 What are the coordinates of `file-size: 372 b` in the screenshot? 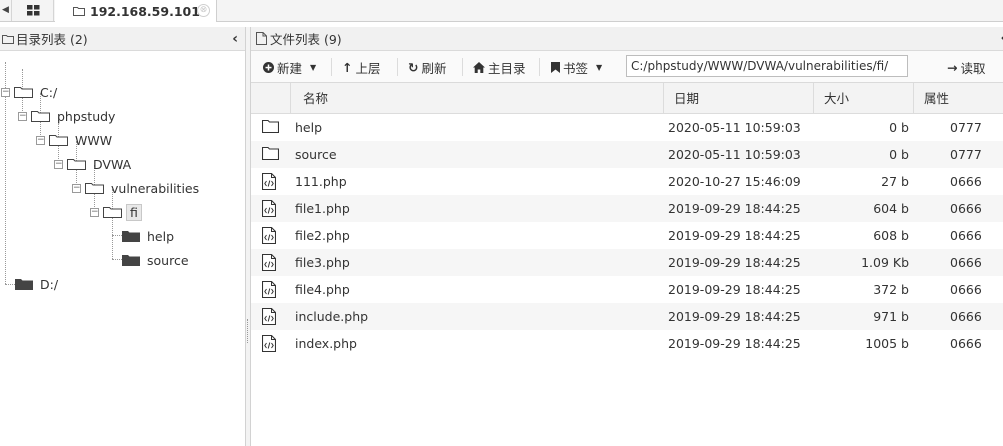 It's located at (891, 289).